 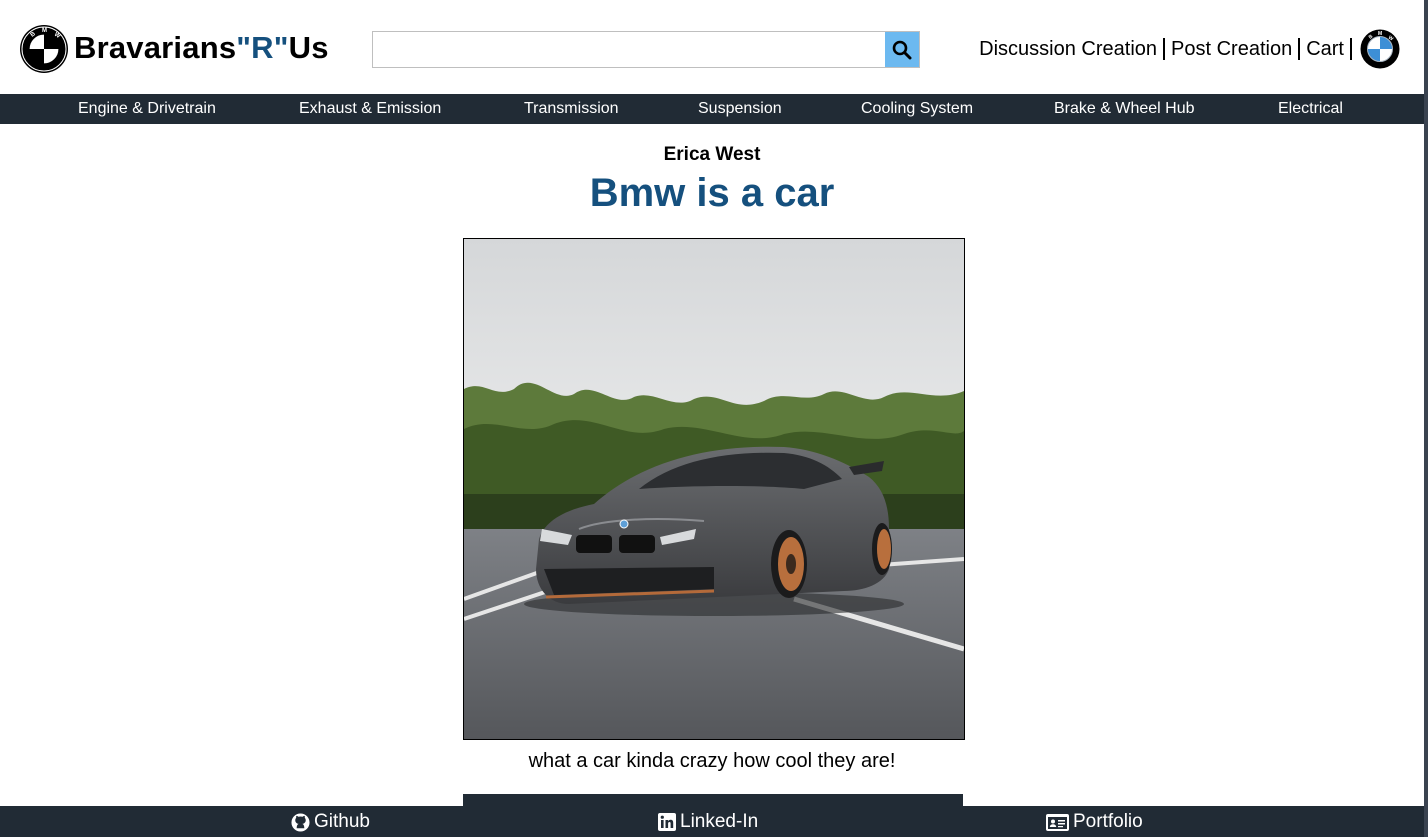 I want to click on search-bar, so click(x=646, y=49).